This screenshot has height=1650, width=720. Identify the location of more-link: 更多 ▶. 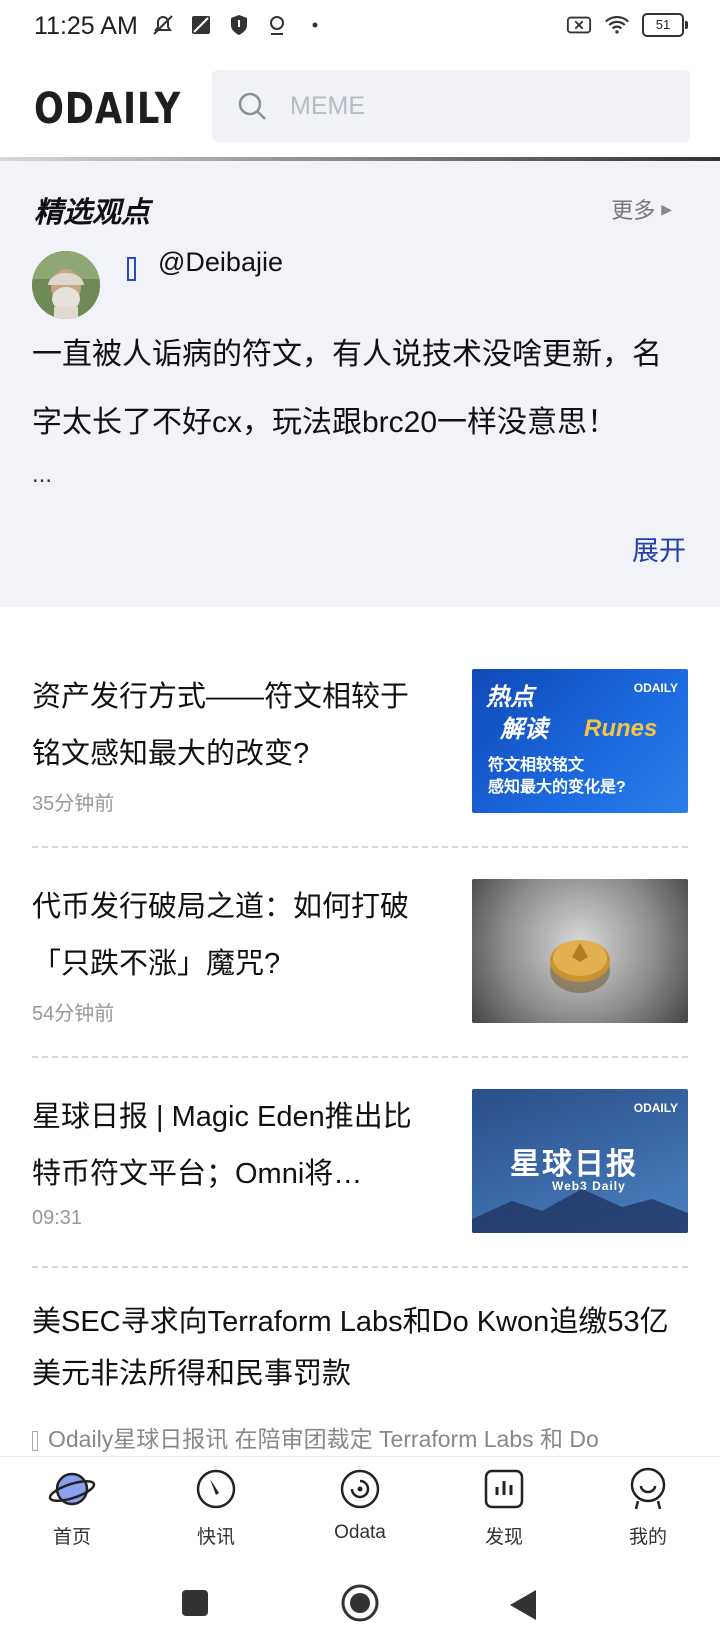
(641, 209).